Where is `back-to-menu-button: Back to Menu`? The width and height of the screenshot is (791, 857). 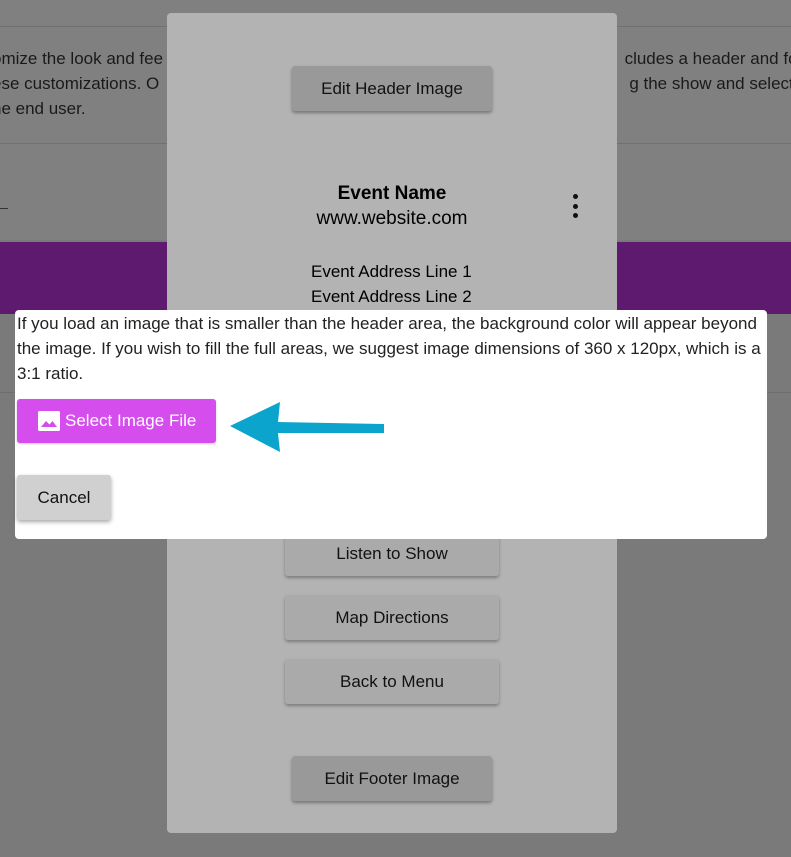
back-to-menu-button: Back to Menu is located at coordinates (392, 681).